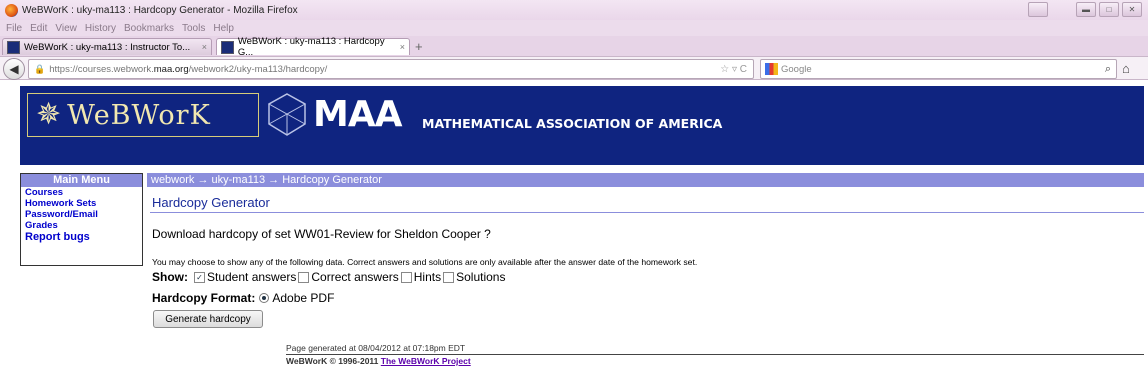  What do you see at coordinates (101, 69) in the screenshot?
I see `url-prefix: https://courses.webwork.` at bounding box center [101, 69].